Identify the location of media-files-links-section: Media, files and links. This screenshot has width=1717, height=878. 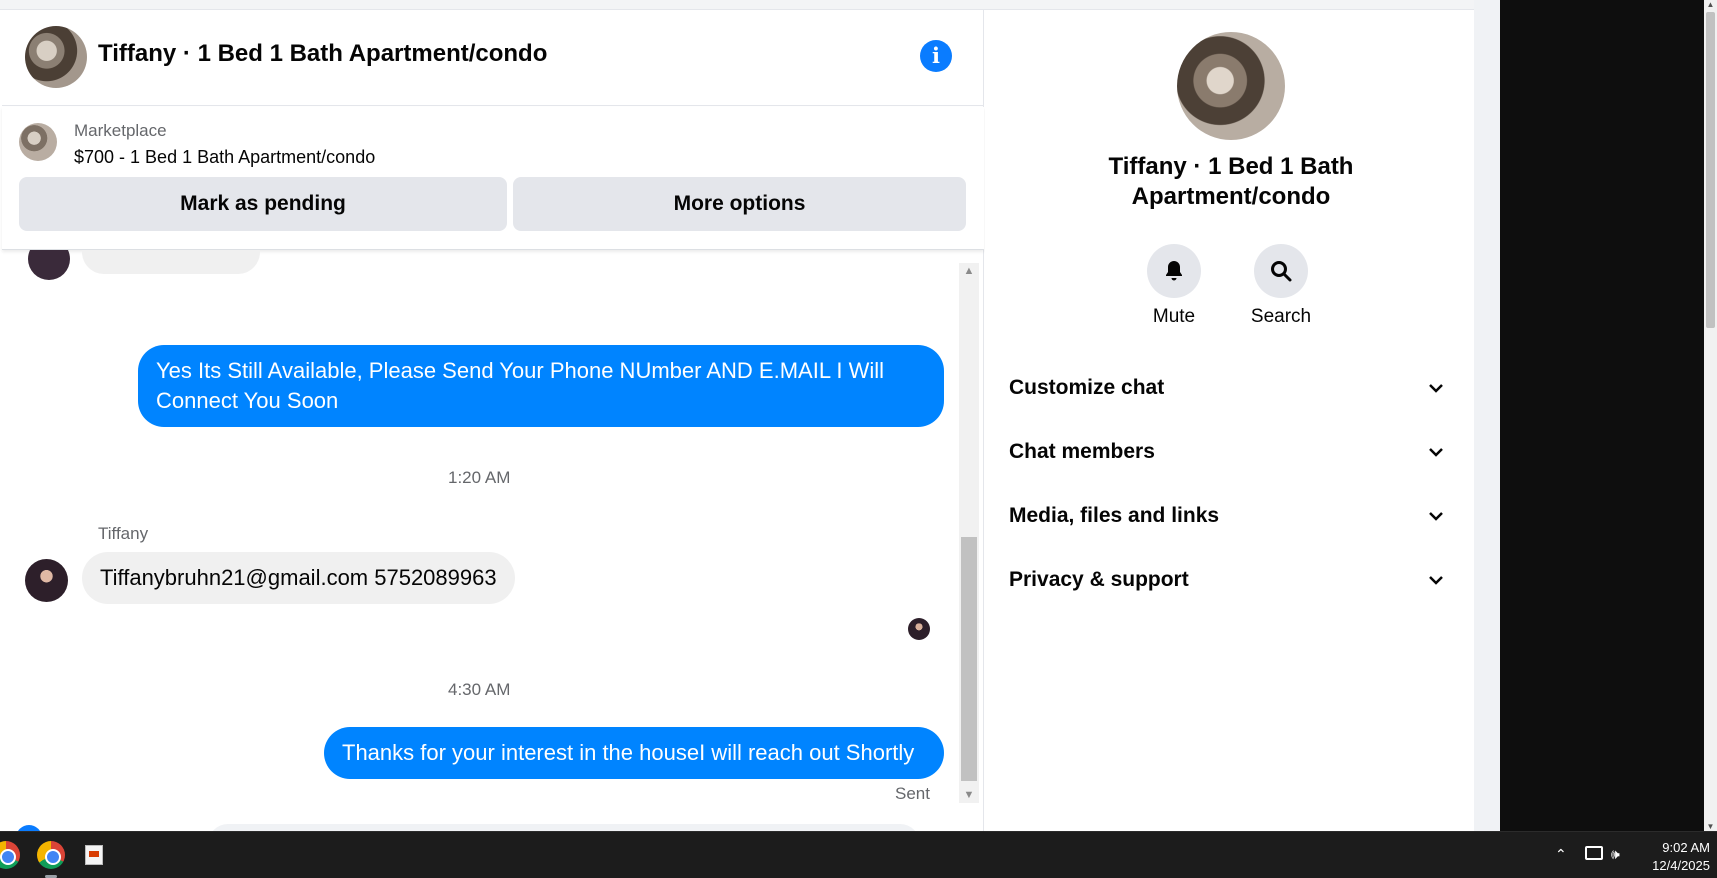
(1227, 516).